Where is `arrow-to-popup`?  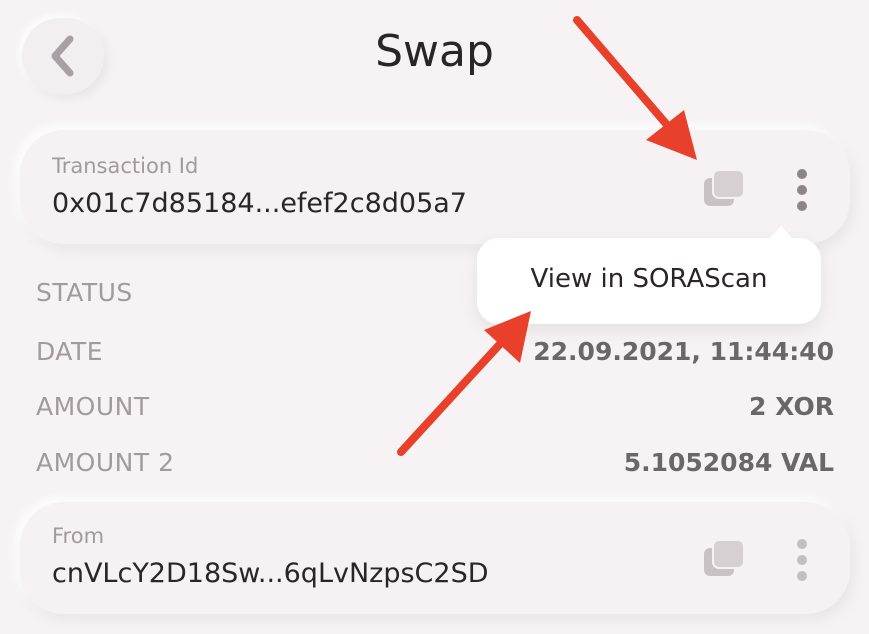
arrow-to-popup is located at coordinates (464, 383).